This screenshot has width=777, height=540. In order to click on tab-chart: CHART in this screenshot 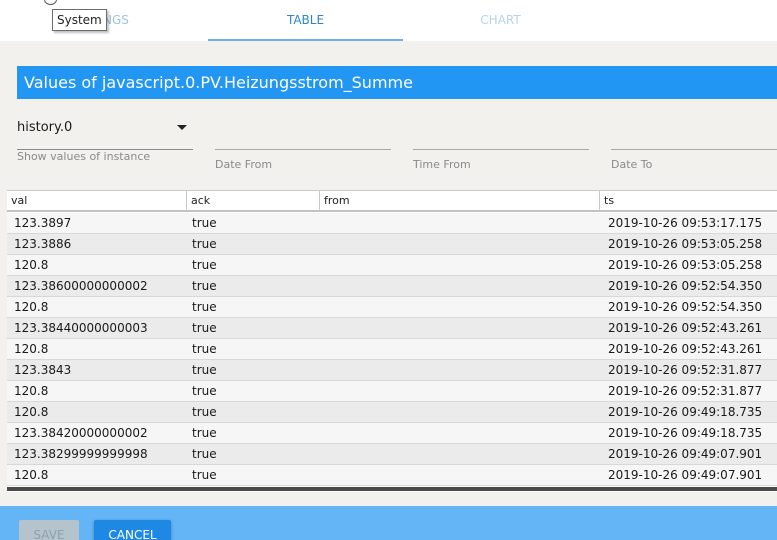, I will do `click(500, 20)`.